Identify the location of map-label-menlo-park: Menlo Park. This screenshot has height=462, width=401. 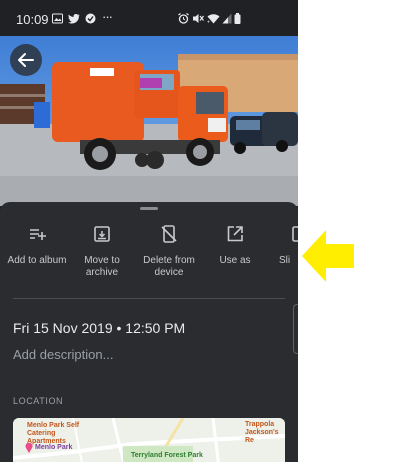
(54, 447).